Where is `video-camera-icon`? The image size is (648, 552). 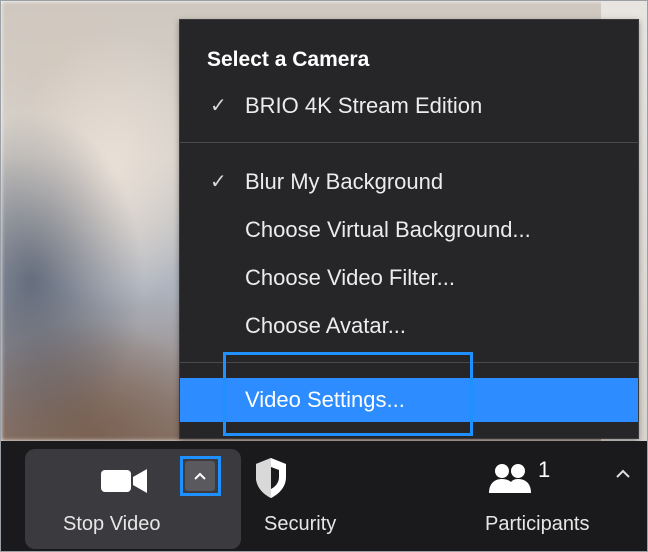
video-camera-icon is located at coordinates (124, 481).